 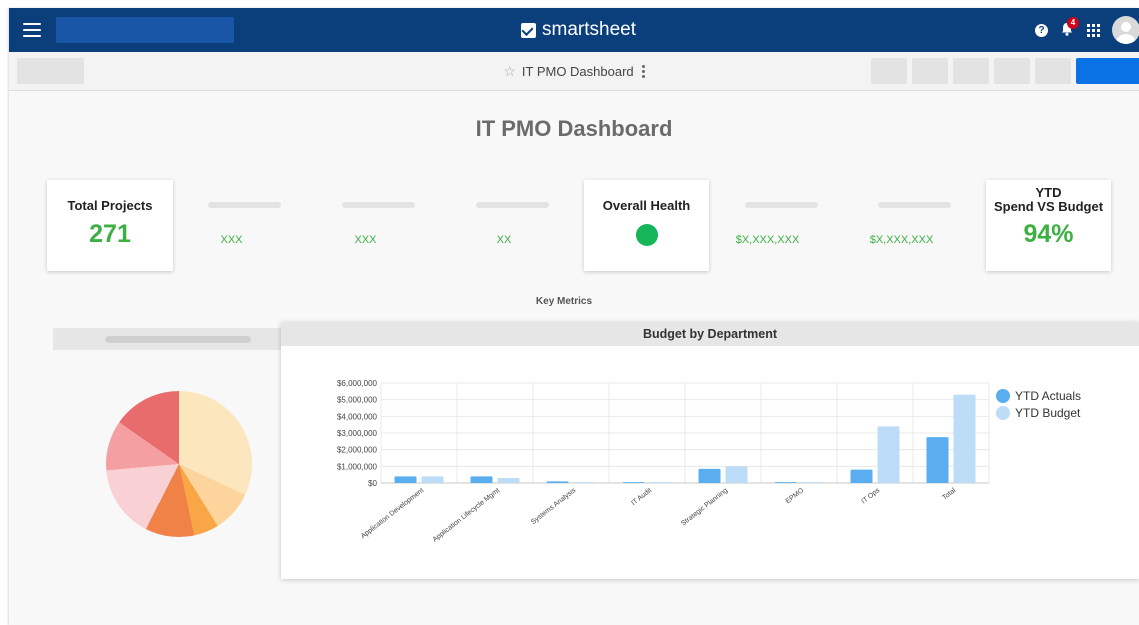 I want to click on brand-name: smartsheet, so click(x=589, y=29).